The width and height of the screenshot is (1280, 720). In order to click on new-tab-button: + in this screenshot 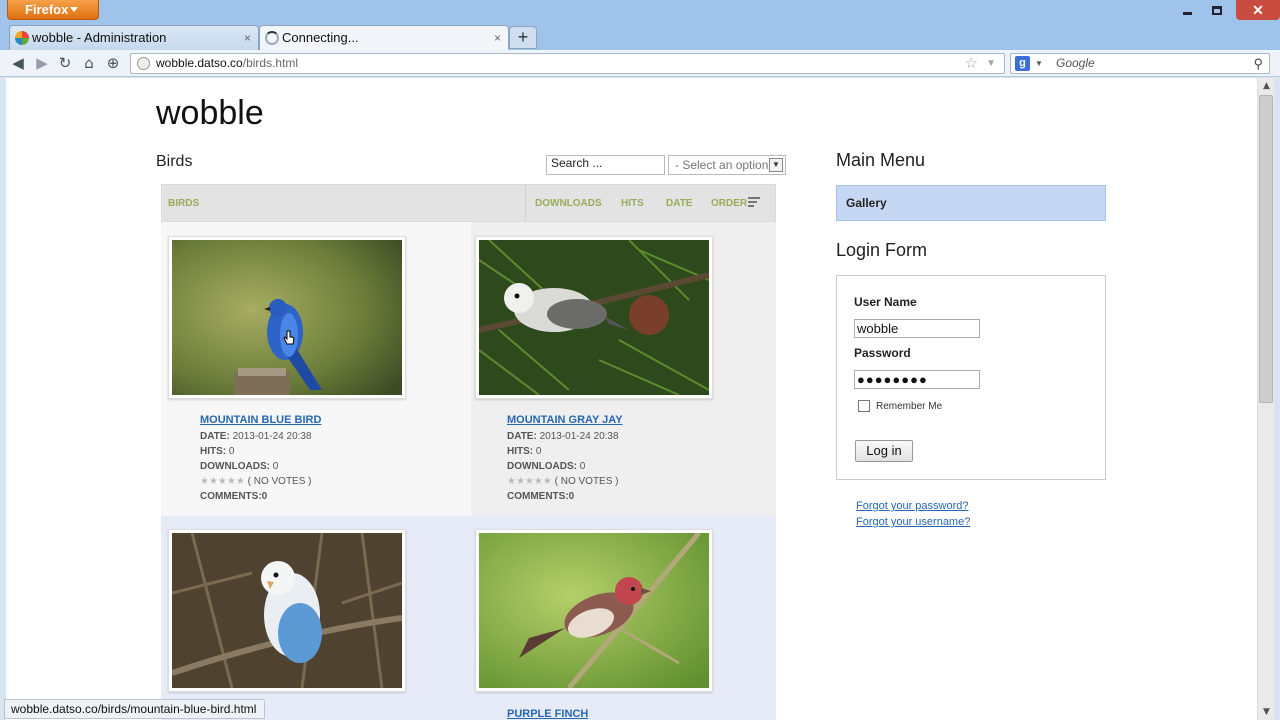, I will do `click(523, 37)`.